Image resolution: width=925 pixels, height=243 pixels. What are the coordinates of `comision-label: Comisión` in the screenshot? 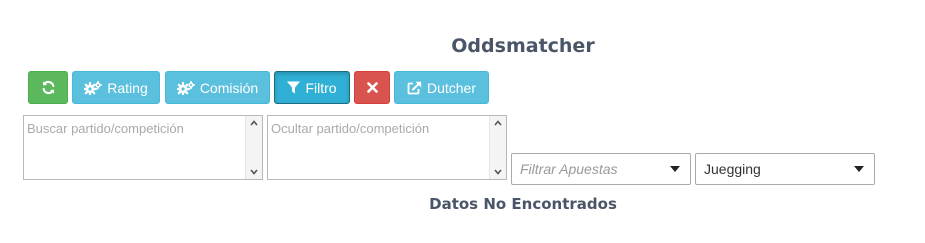 It's located at (229, 87).